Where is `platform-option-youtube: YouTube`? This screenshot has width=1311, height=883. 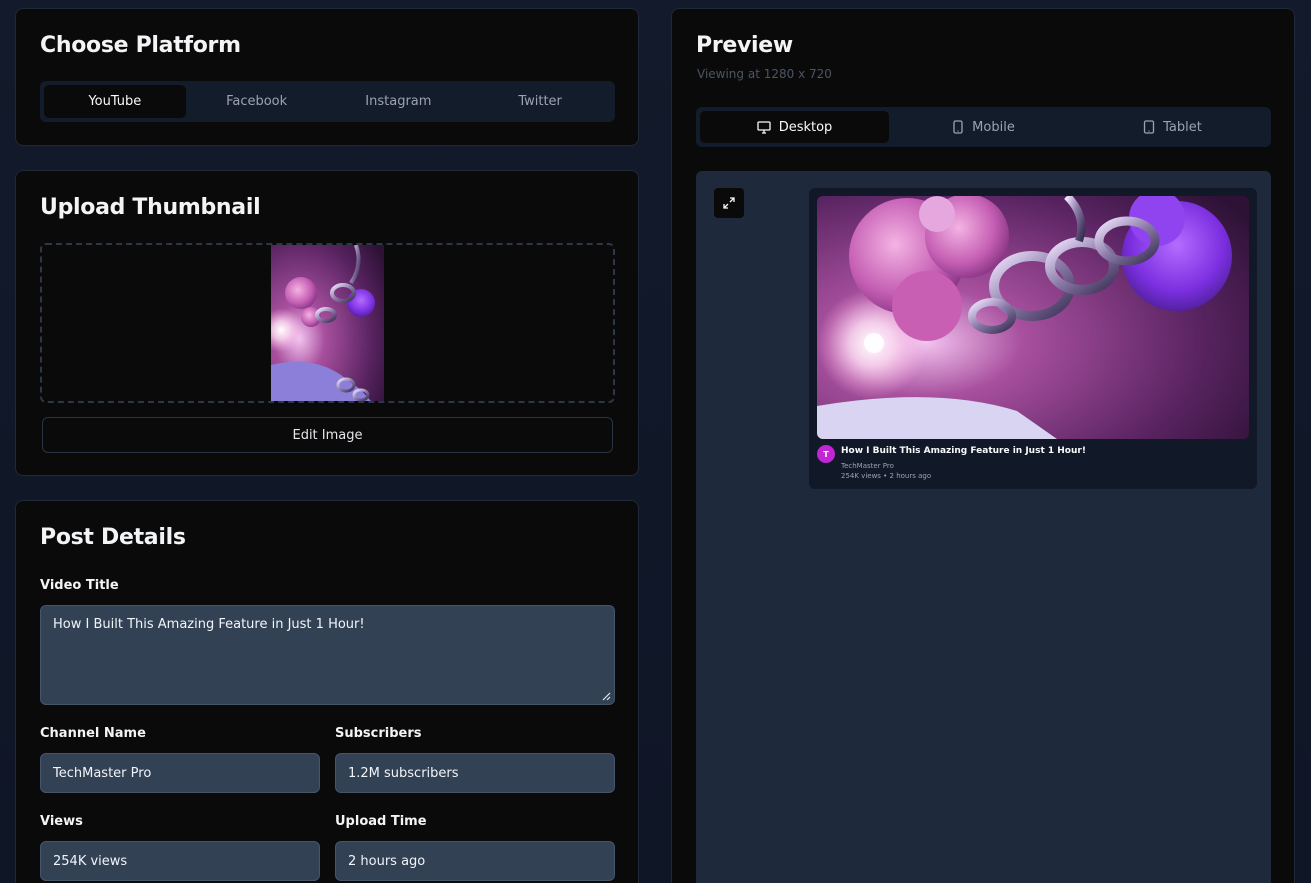
platform-option-youtube: YouTube is located at coordinates (115, 101).